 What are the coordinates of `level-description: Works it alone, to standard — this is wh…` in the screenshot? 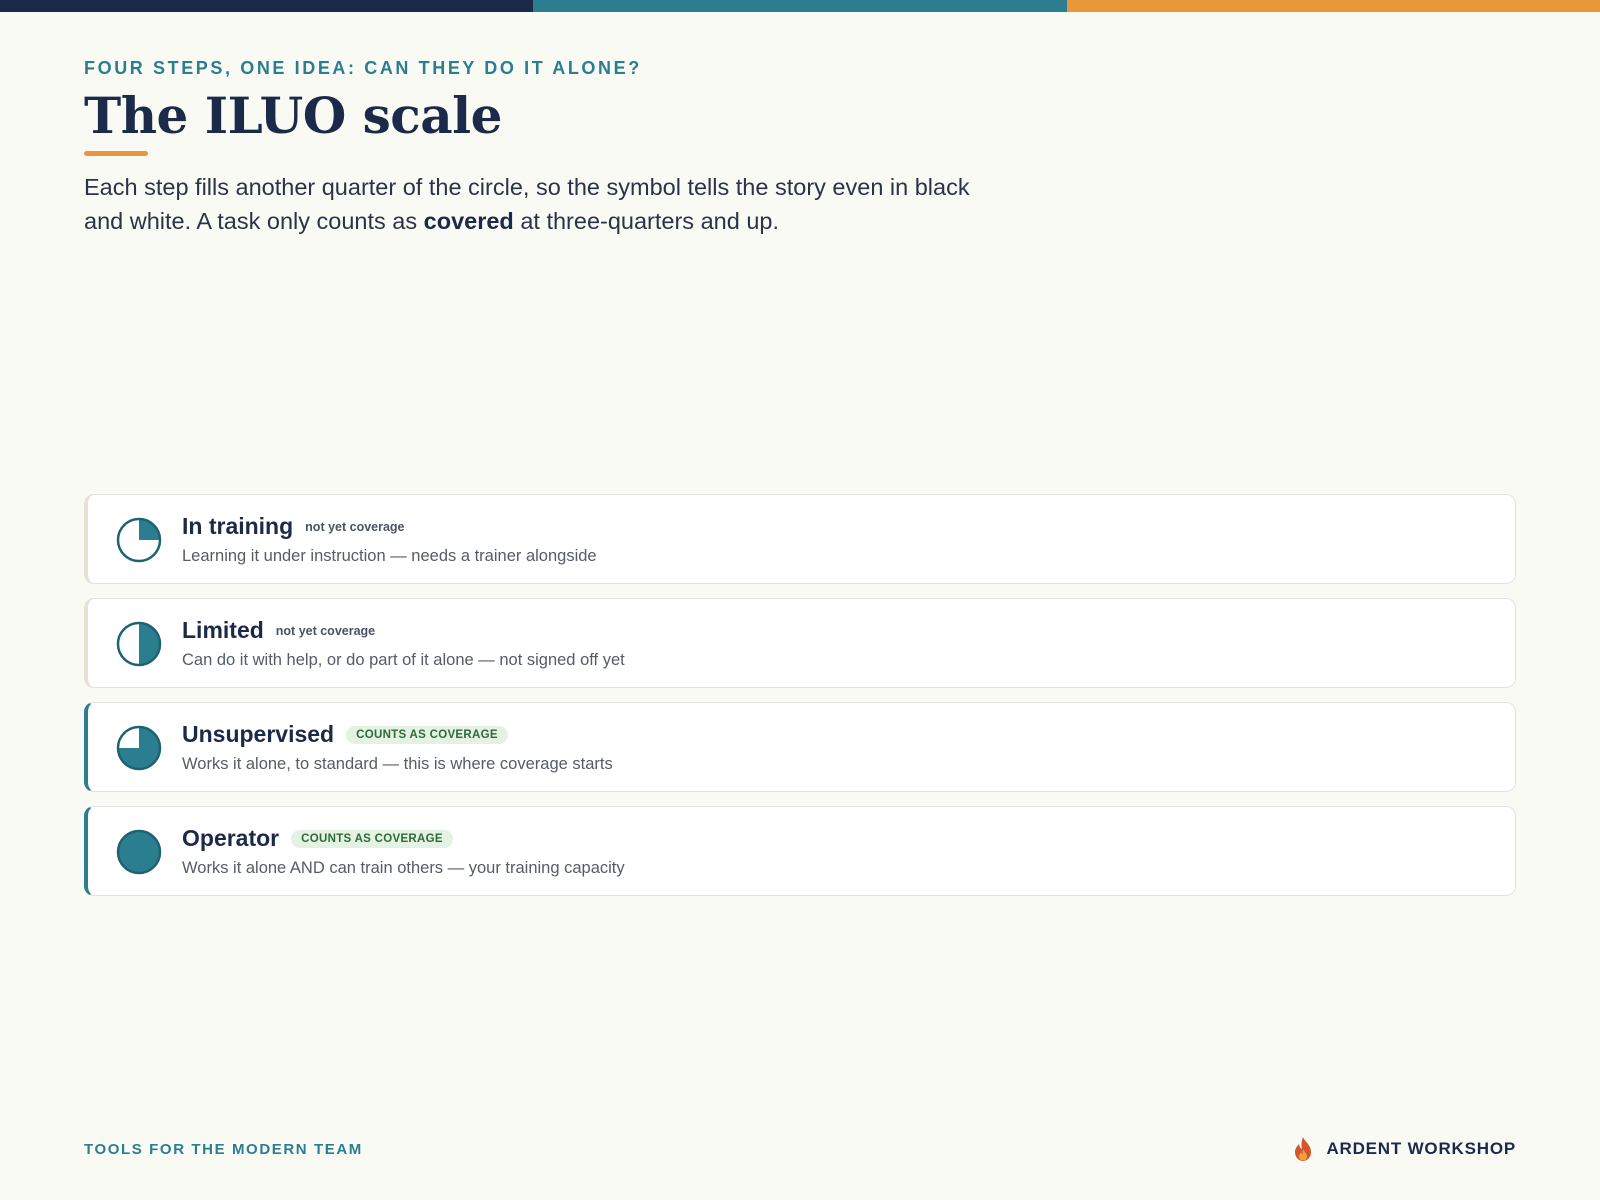 It's located at (397, 764).